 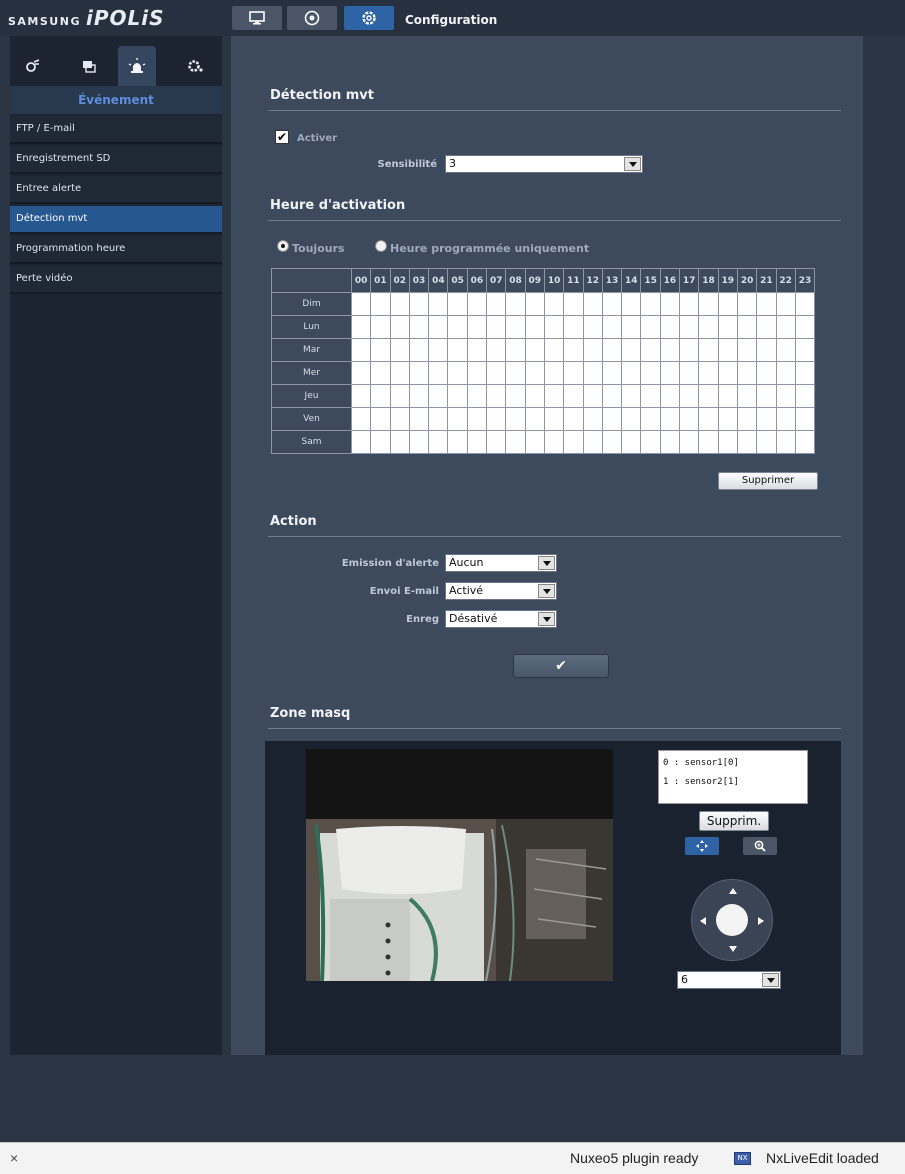 I want to click on schedule-delete-button: Supprimer, so click(x=768, y=481).